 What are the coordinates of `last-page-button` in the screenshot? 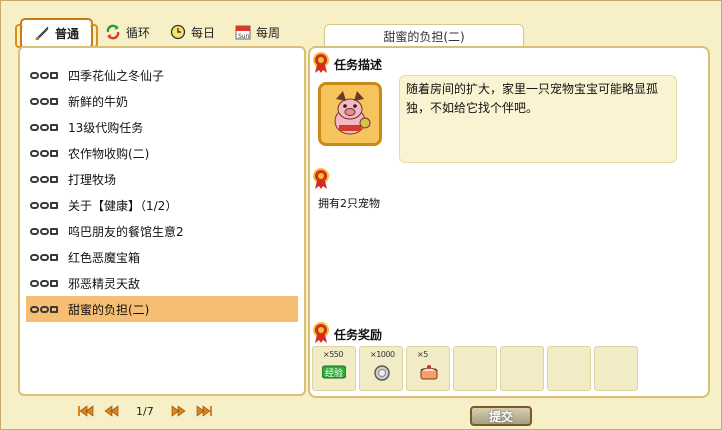 It's located at (204, 411).